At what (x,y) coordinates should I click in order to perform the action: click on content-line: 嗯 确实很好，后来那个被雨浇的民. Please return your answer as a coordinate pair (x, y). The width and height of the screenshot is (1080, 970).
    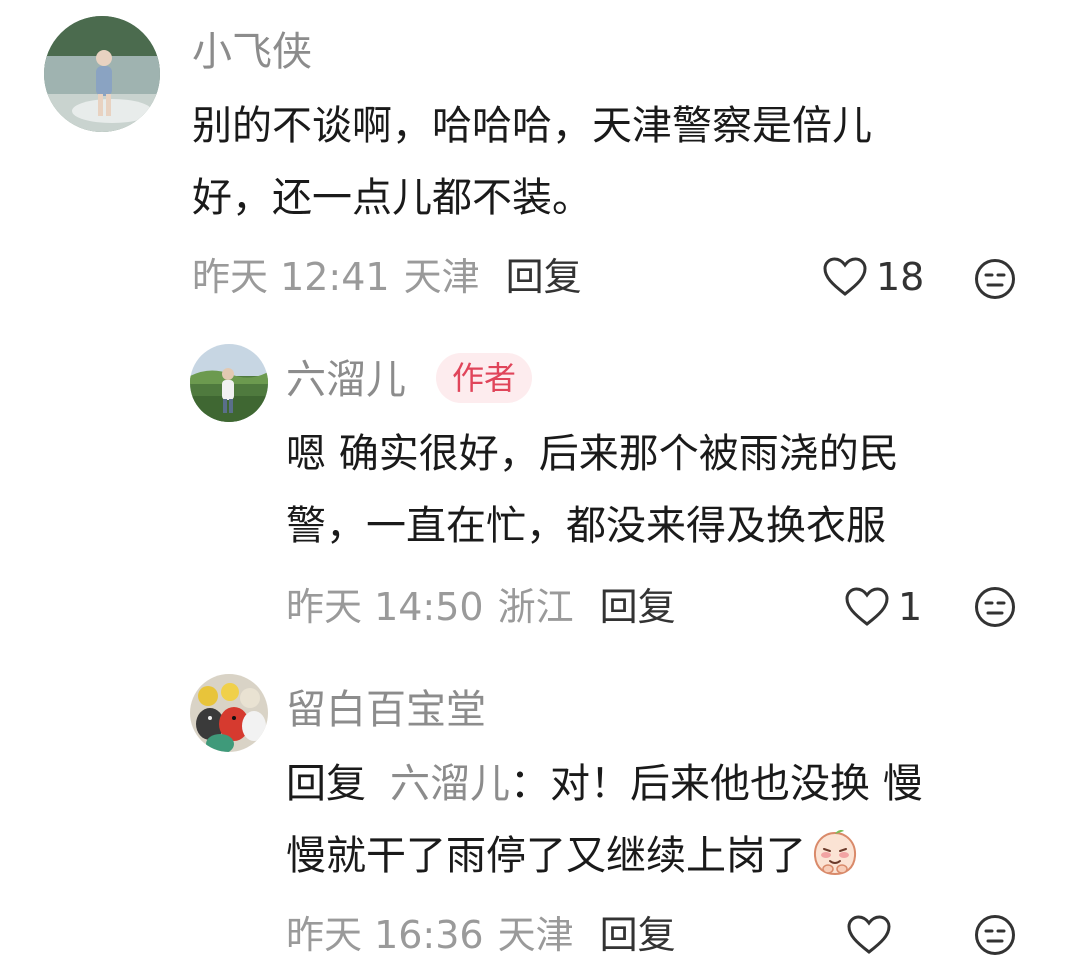
    Looking at the image, I should click on (592, 454).